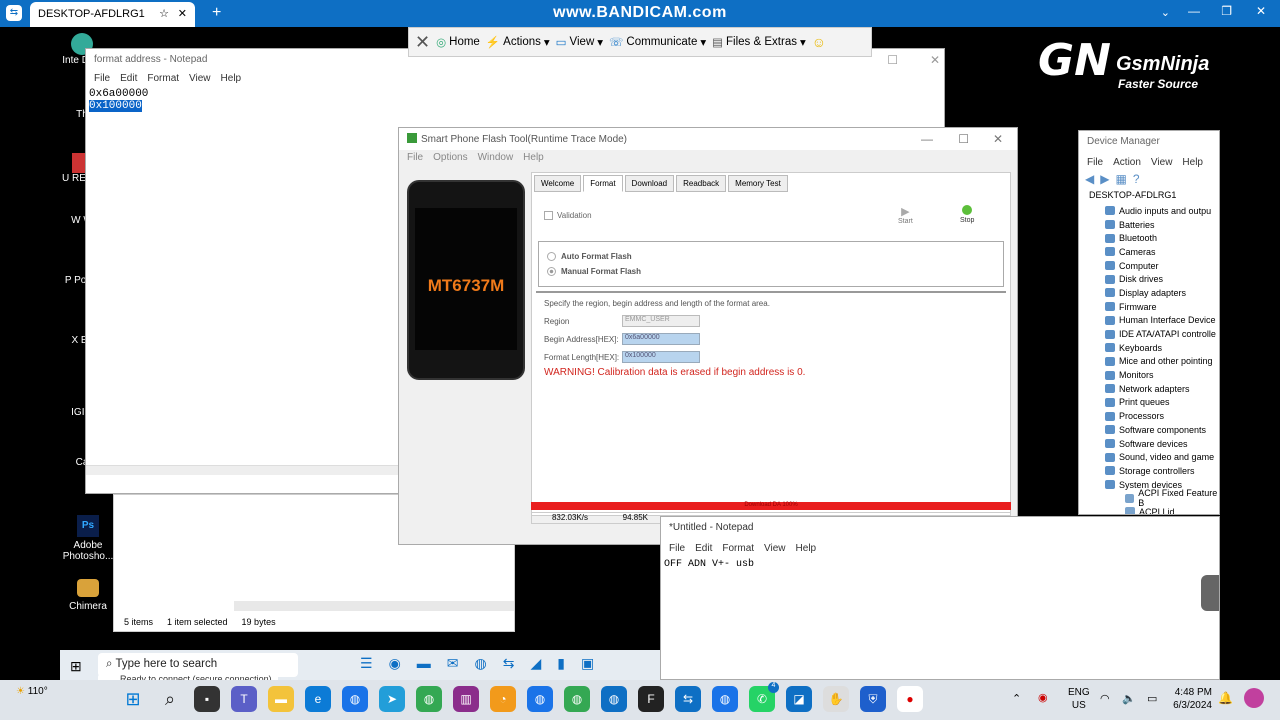 The height and width of the screenshot is (720, 1280). What do you see at coordinates (1149, 238) in the screenshot?
I see `device-category: Bluetooth` at bounding box center [1149, 238].